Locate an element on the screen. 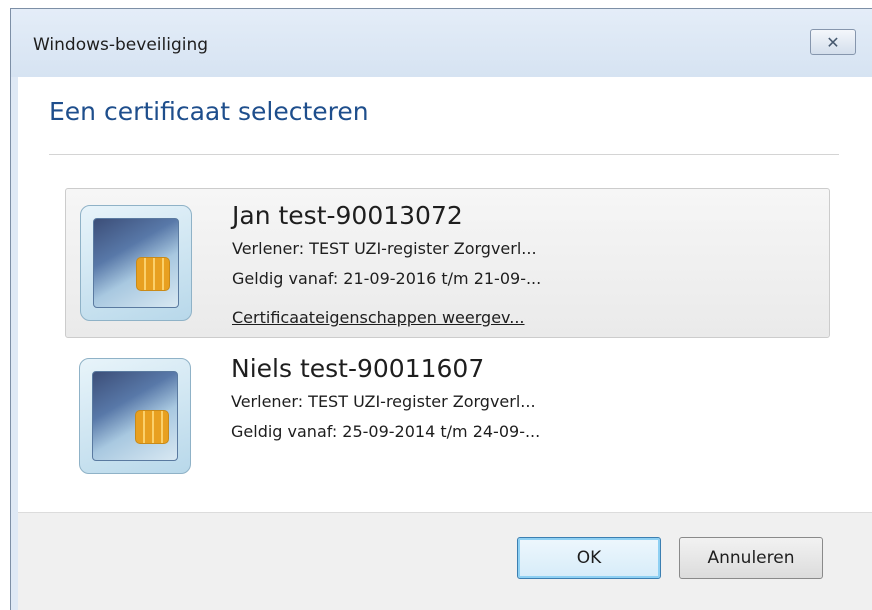  dialog-heading: Een certificaat selecteren is located at coordinates (209, 111).